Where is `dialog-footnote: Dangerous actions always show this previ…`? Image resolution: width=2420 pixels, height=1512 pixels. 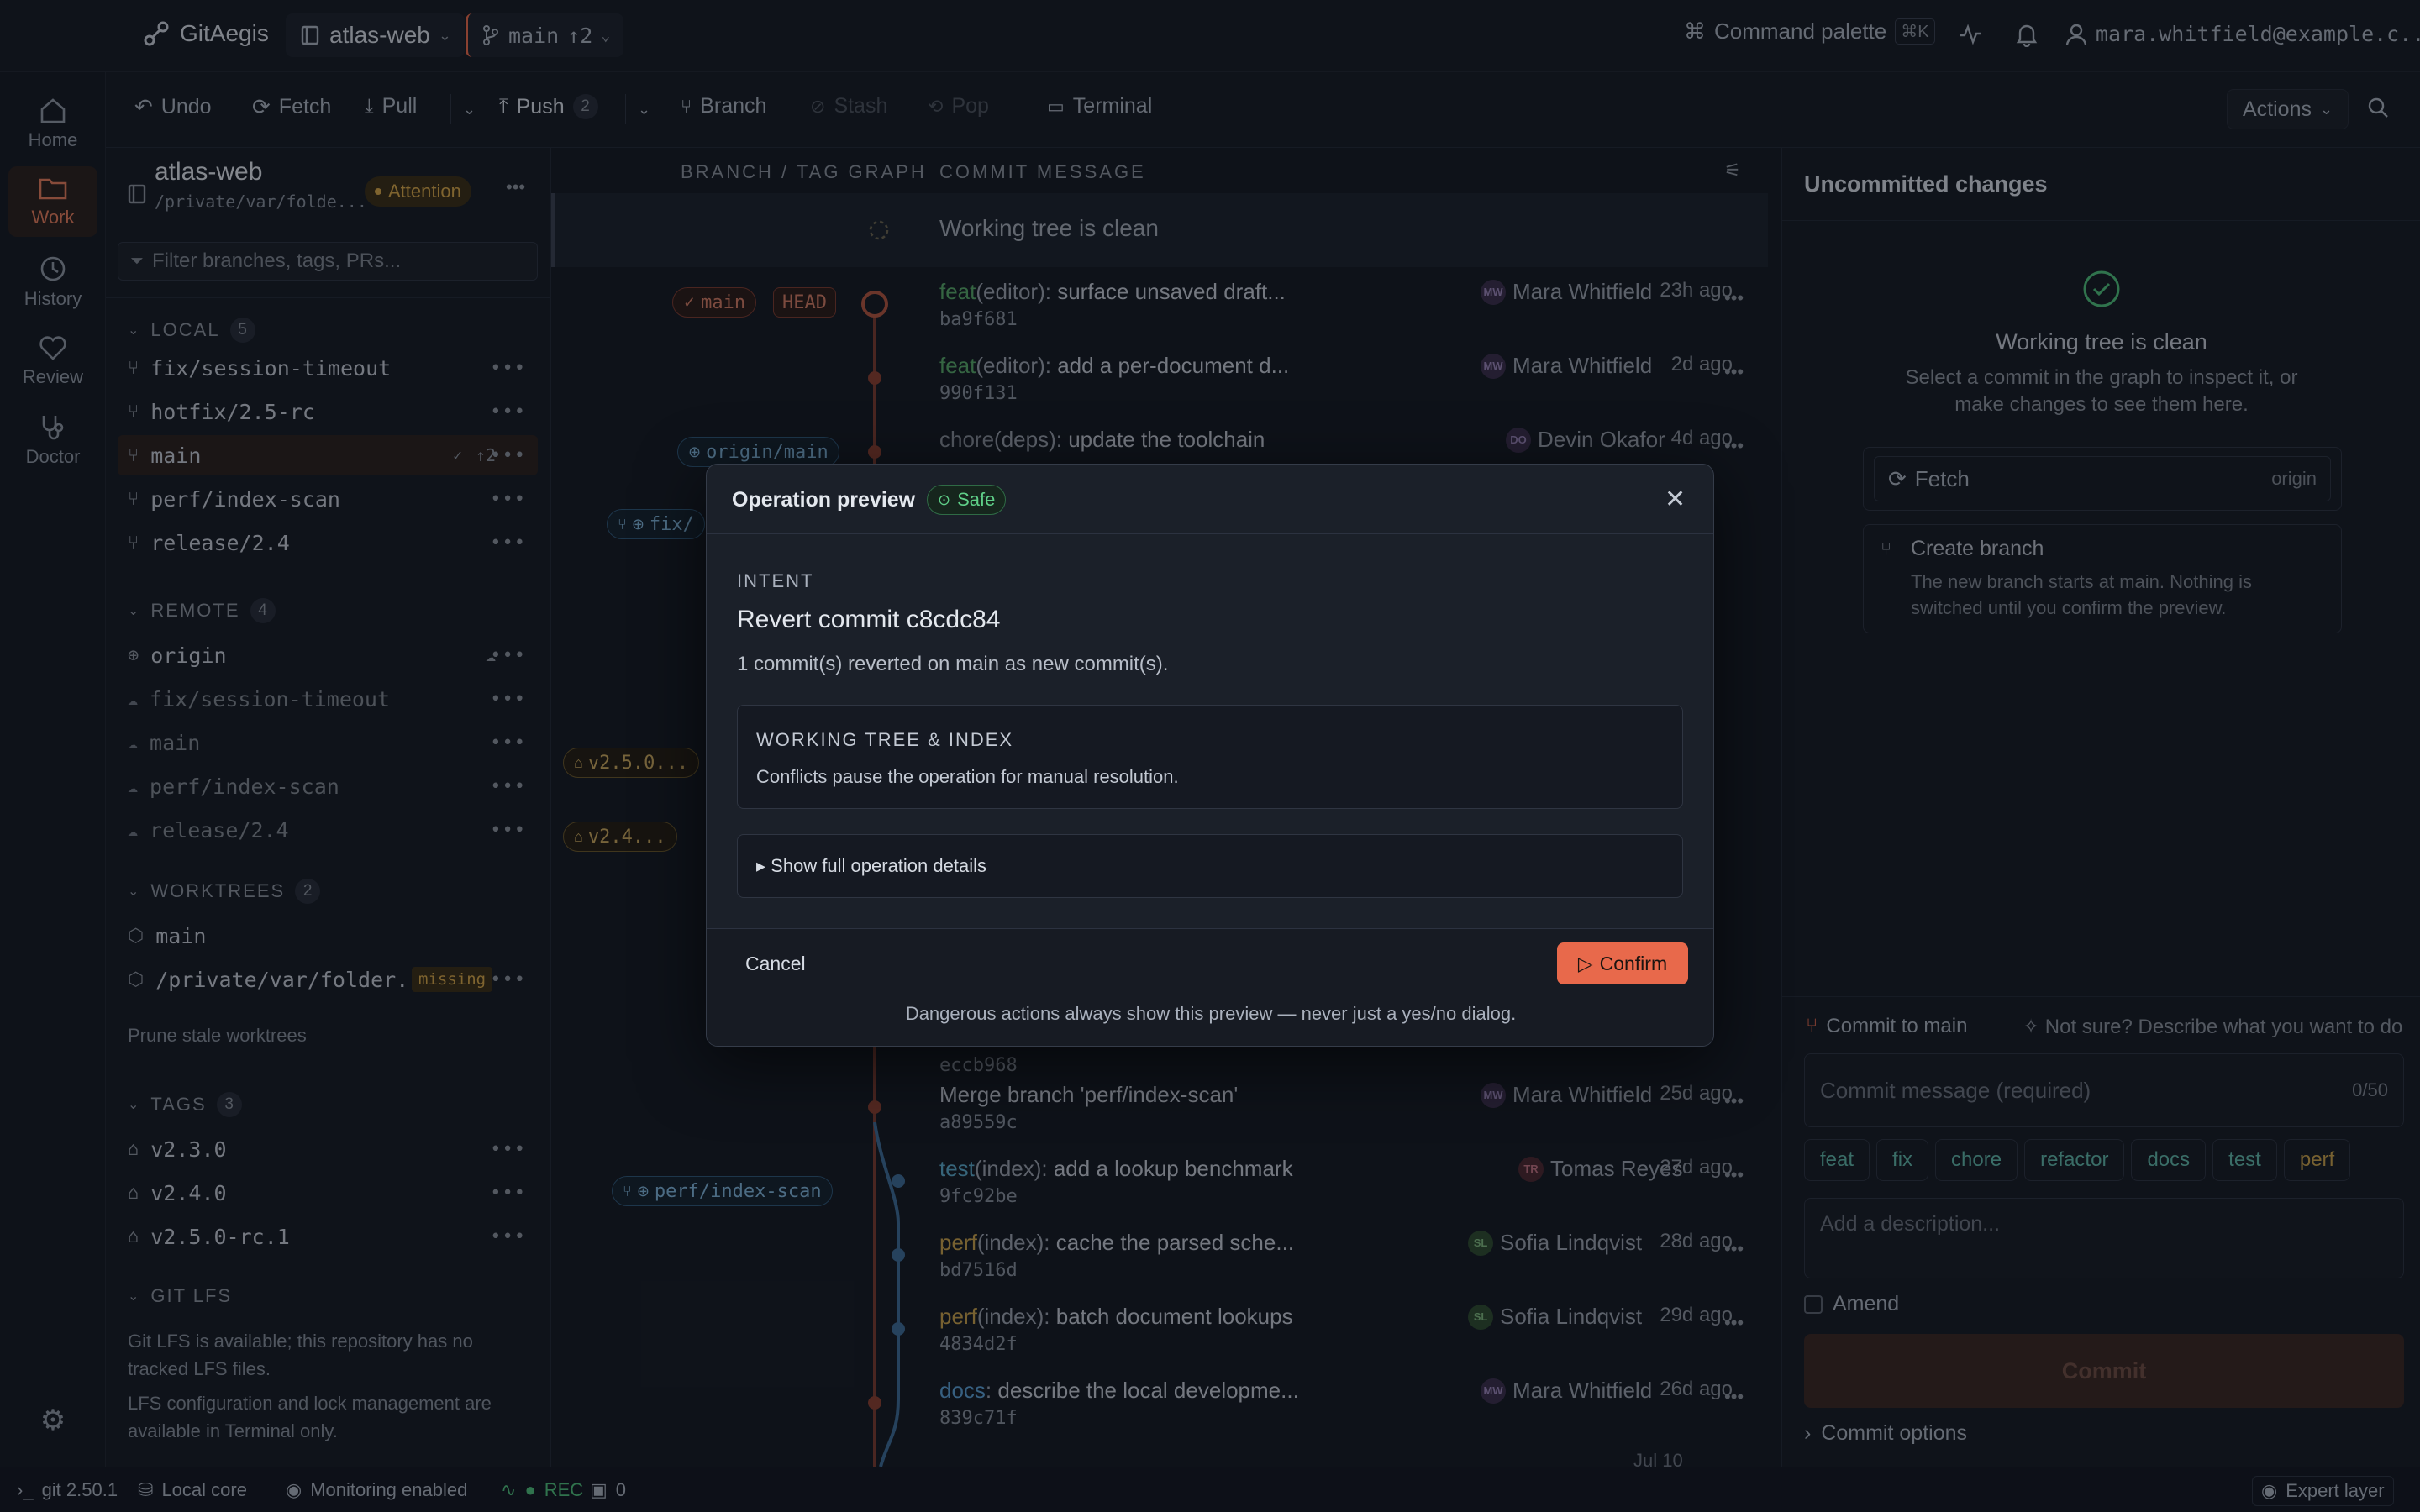 dialog-footnote: Dangerous actions always show this previ… is located at coordinates (1211, 1013).